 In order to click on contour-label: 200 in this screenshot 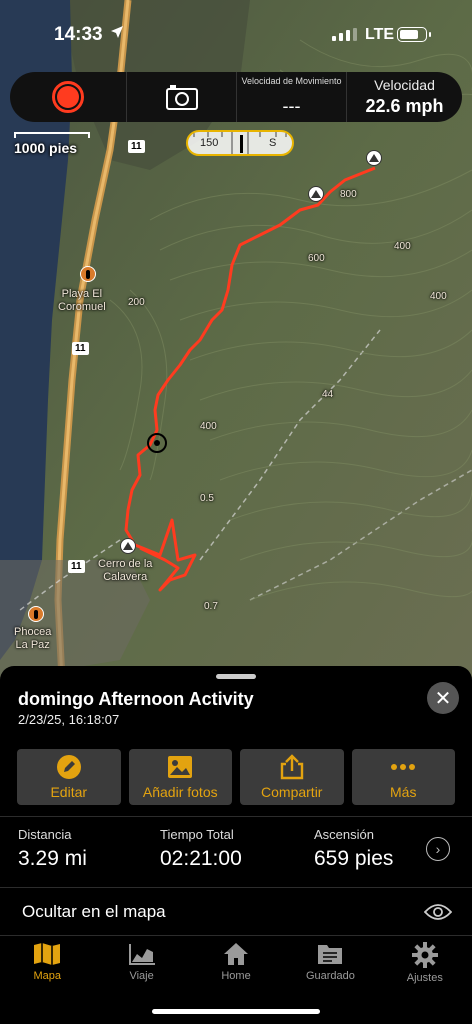, I will do `click(136, 302)`.